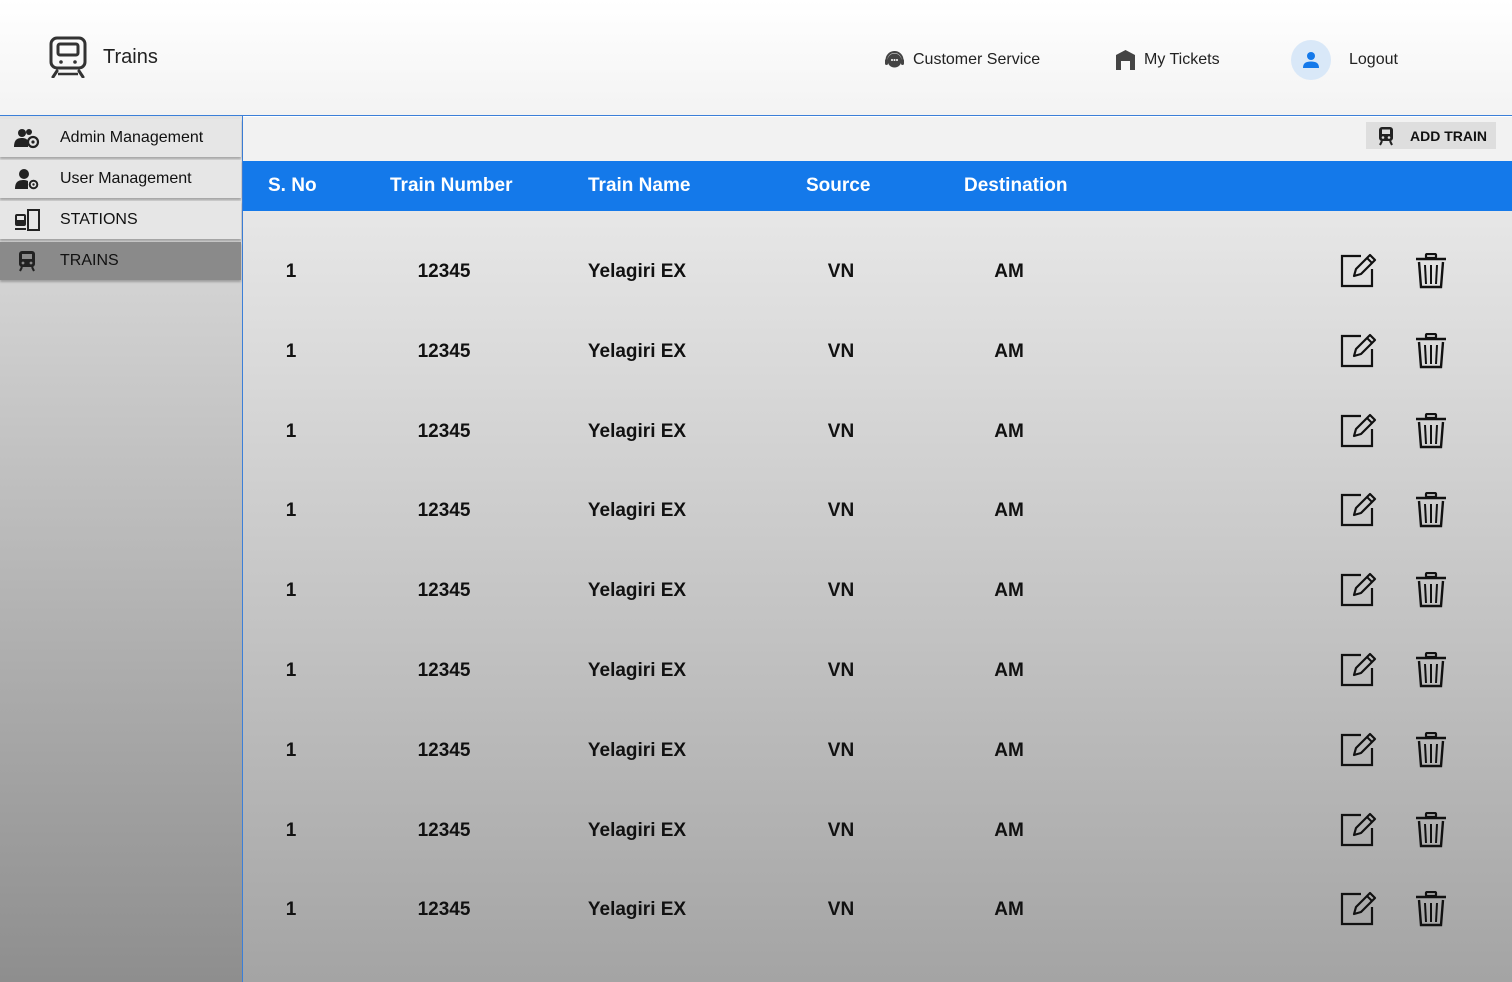 The image size is (1512, 982). I want to click on column-header-sno: S. No, so click(292, 185).